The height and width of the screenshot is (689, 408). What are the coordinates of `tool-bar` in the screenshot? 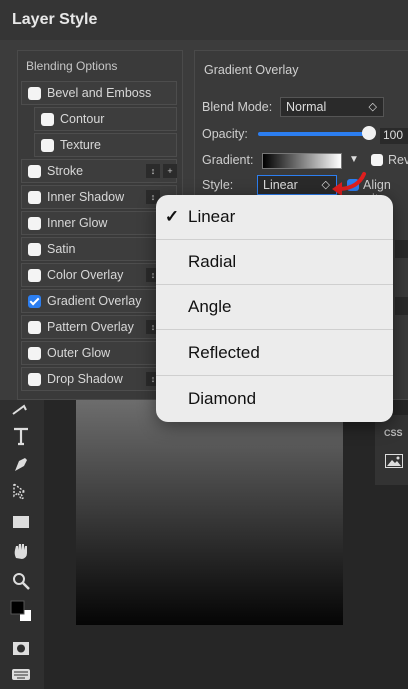 It's located at (22, 542).